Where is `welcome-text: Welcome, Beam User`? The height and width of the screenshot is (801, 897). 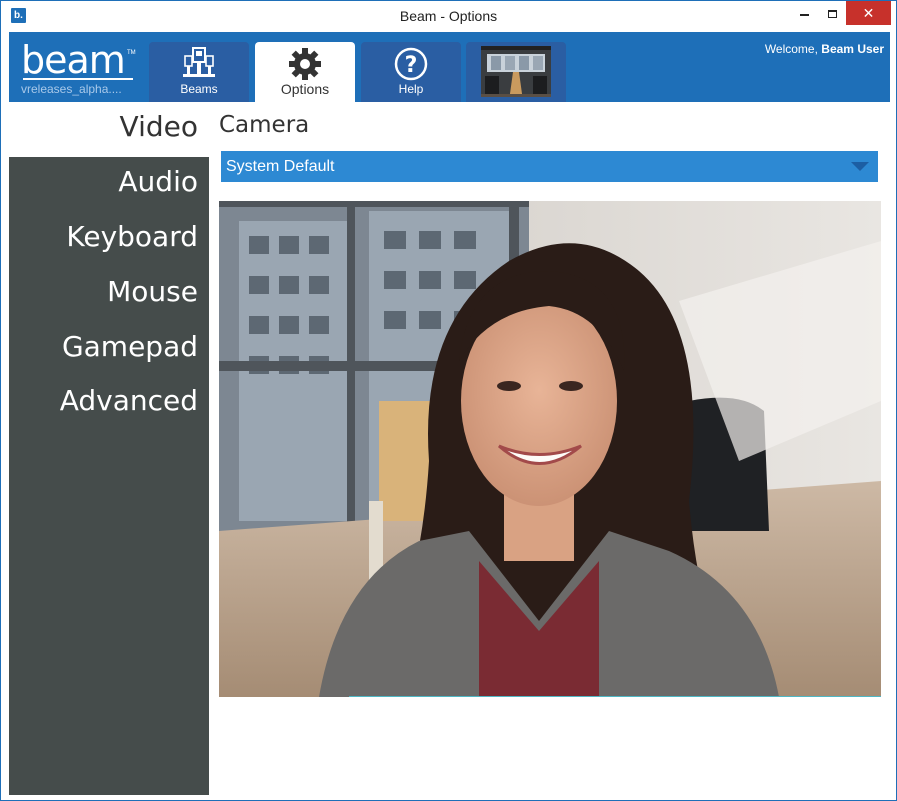
welcome-text: Welcome, Beam User is located at coordinates (824, 49).